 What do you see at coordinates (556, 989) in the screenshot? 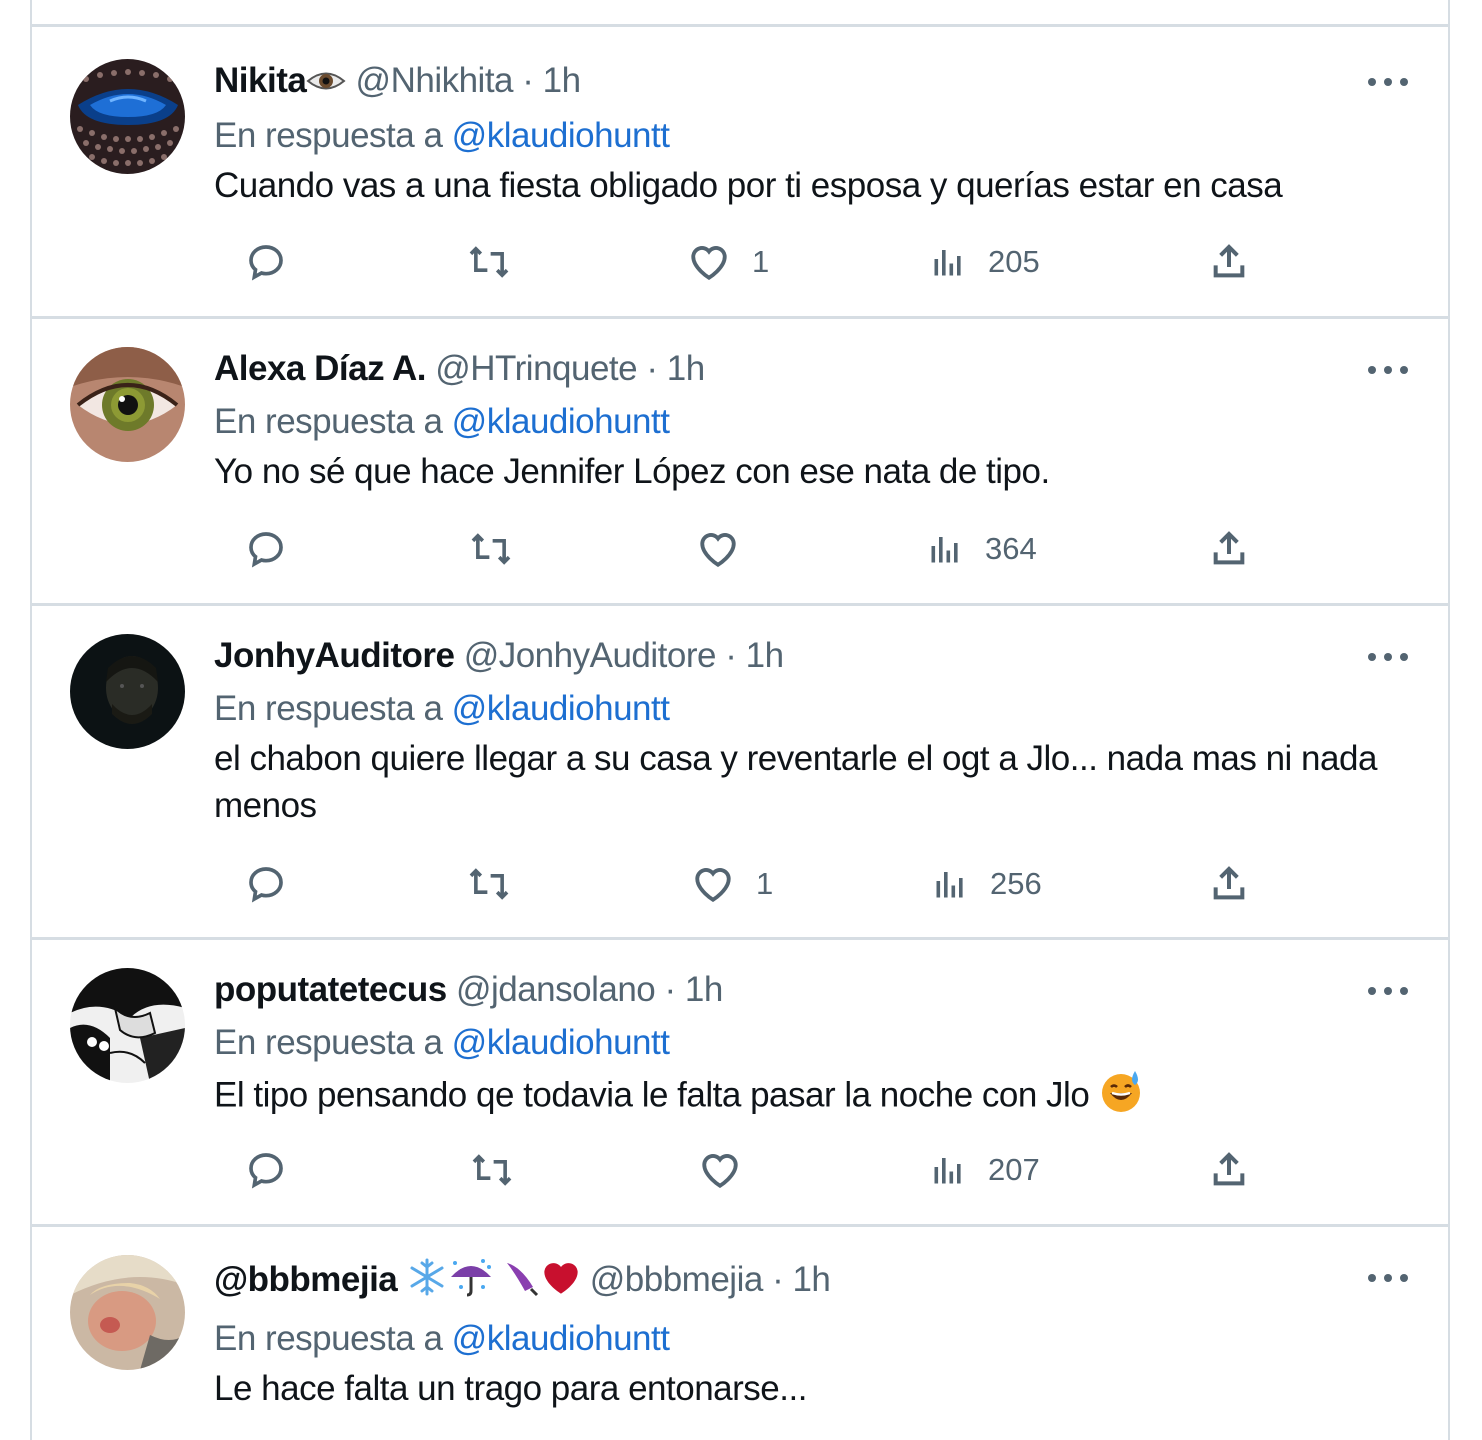
I see `user-handle: @jdansolano` at bounding box center [556, 989].